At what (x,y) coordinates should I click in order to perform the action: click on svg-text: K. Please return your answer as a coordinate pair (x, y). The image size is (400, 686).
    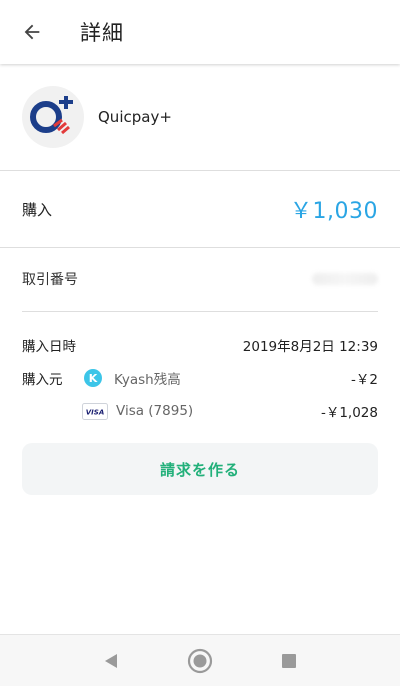
    Looking at the image, I should click on (93, 378).